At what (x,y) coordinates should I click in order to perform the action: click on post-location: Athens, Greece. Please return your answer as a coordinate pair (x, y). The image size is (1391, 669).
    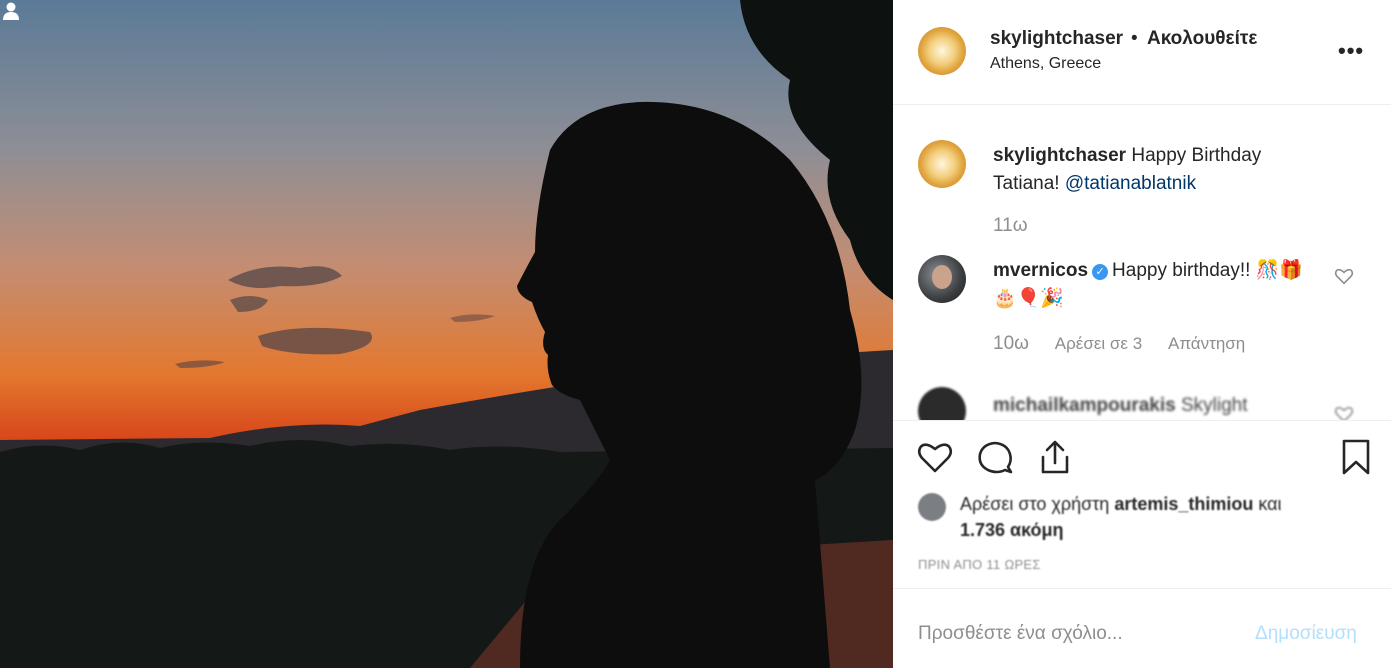
    Looking at the image, I should click on (1045, 64).